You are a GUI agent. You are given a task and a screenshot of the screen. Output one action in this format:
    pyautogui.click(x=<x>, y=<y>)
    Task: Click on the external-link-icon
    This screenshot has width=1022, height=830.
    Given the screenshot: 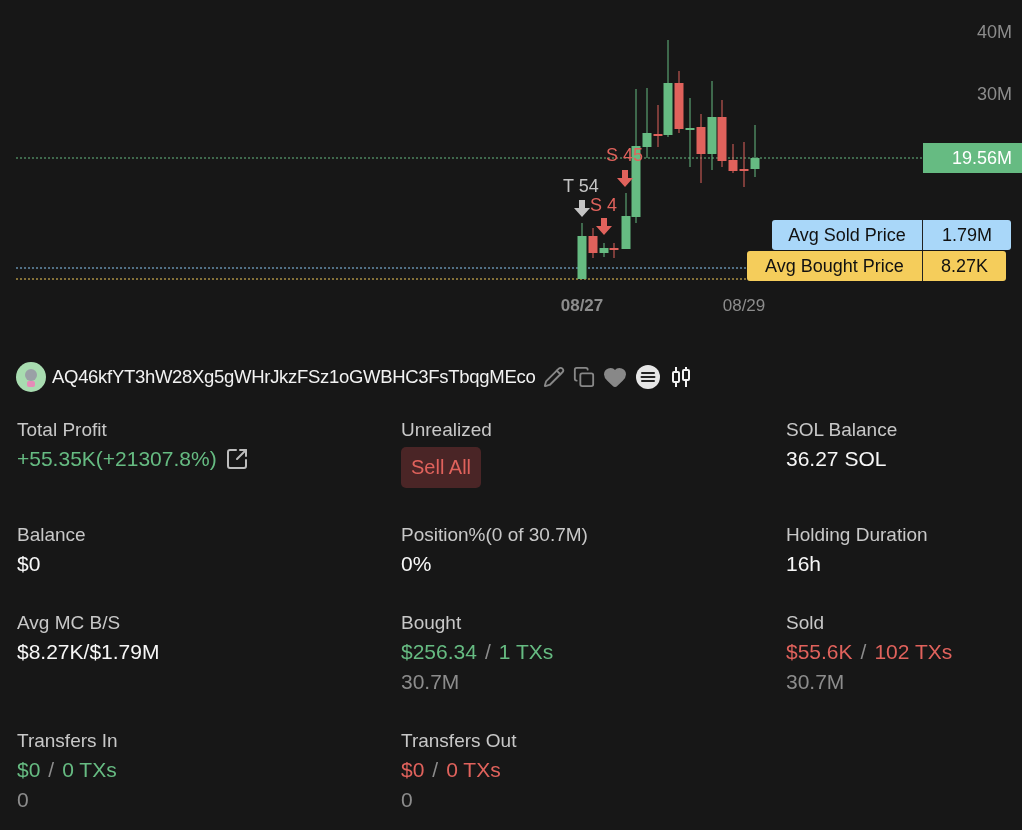 What is the action you would take?
    pyautogui.click(x=236, y=459)
    